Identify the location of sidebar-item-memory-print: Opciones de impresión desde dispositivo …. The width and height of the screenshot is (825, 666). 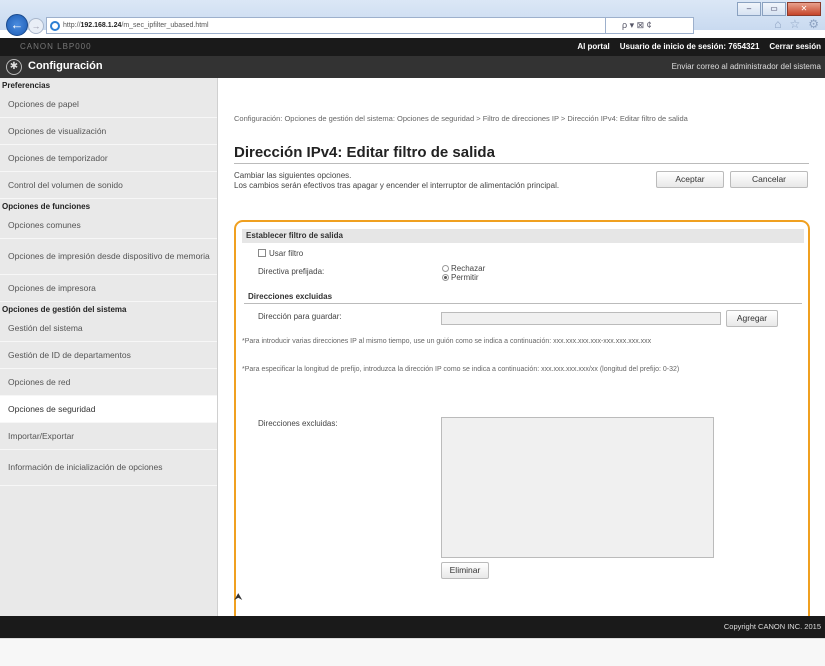
(108, 257).